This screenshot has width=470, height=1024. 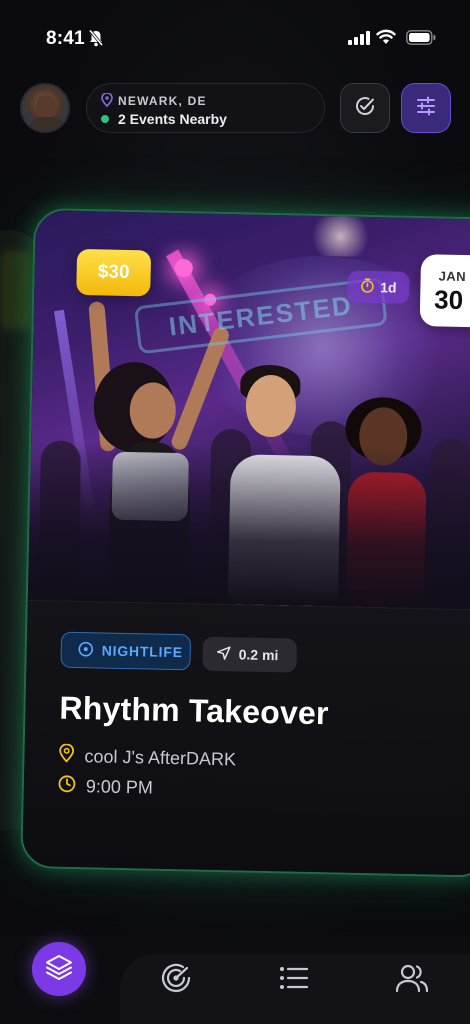 I want to click on photo-dancer, so click(x=153, y=411).